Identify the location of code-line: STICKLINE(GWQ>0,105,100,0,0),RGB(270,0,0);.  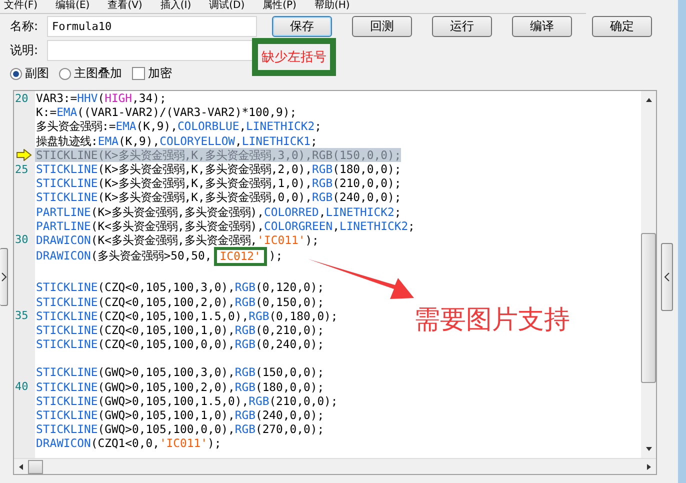
(179, 429).